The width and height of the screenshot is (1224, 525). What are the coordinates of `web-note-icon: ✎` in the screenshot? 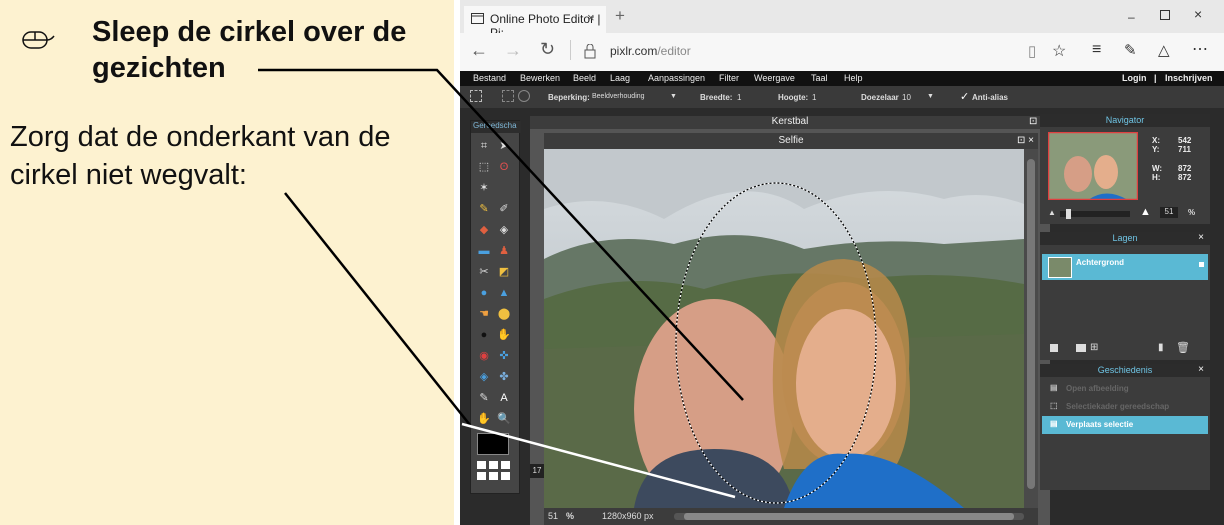 It's located at (1130, 50).